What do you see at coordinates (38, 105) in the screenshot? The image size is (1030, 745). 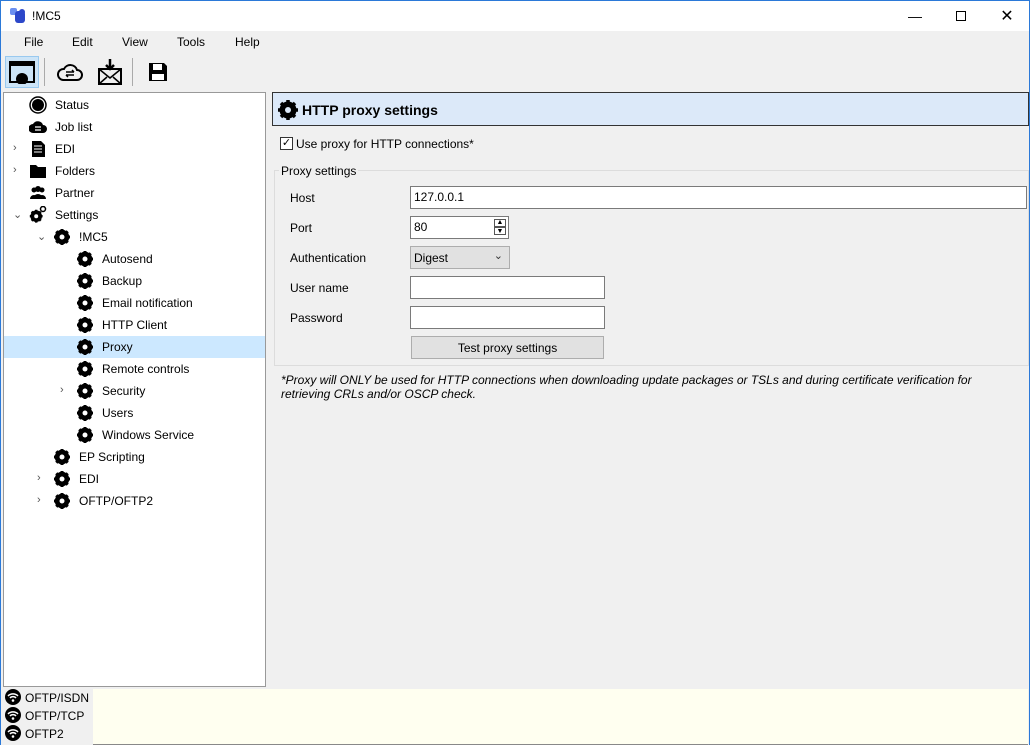 I see `status-icon` at bounding box center [38, 105].